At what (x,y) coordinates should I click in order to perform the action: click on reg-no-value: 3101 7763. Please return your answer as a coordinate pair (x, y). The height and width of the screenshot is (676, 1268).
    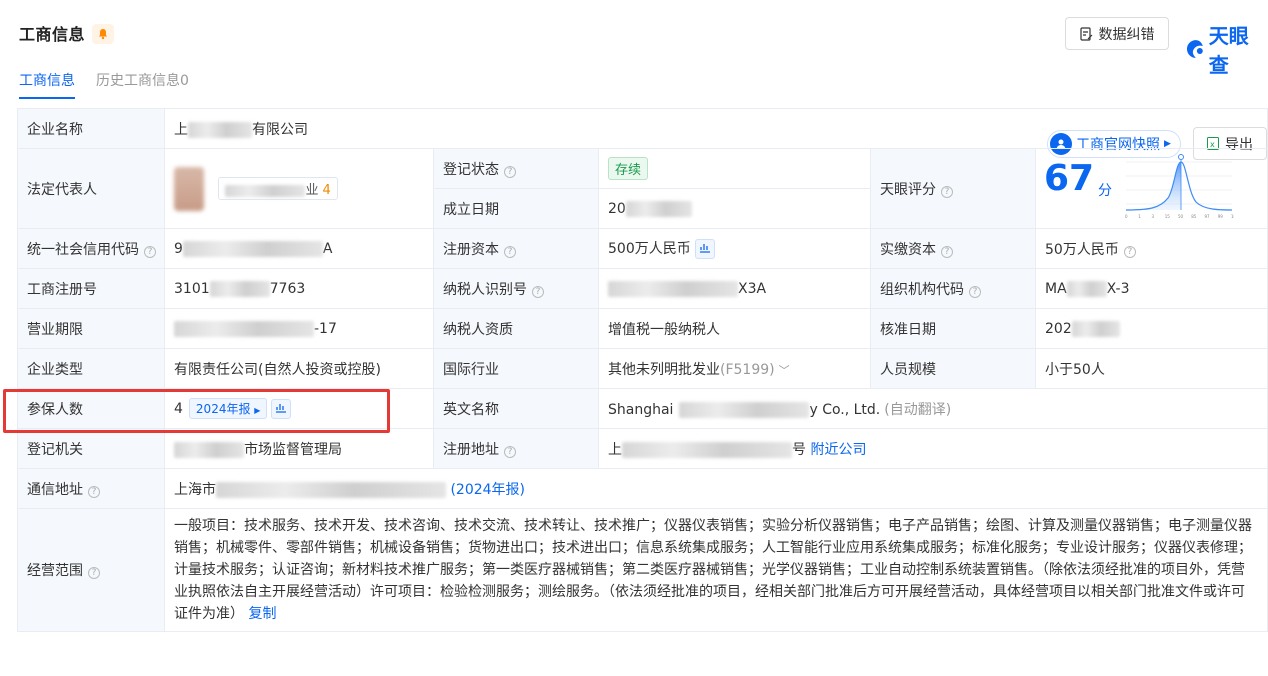
    Looking at the image, I should click on (299, 288).